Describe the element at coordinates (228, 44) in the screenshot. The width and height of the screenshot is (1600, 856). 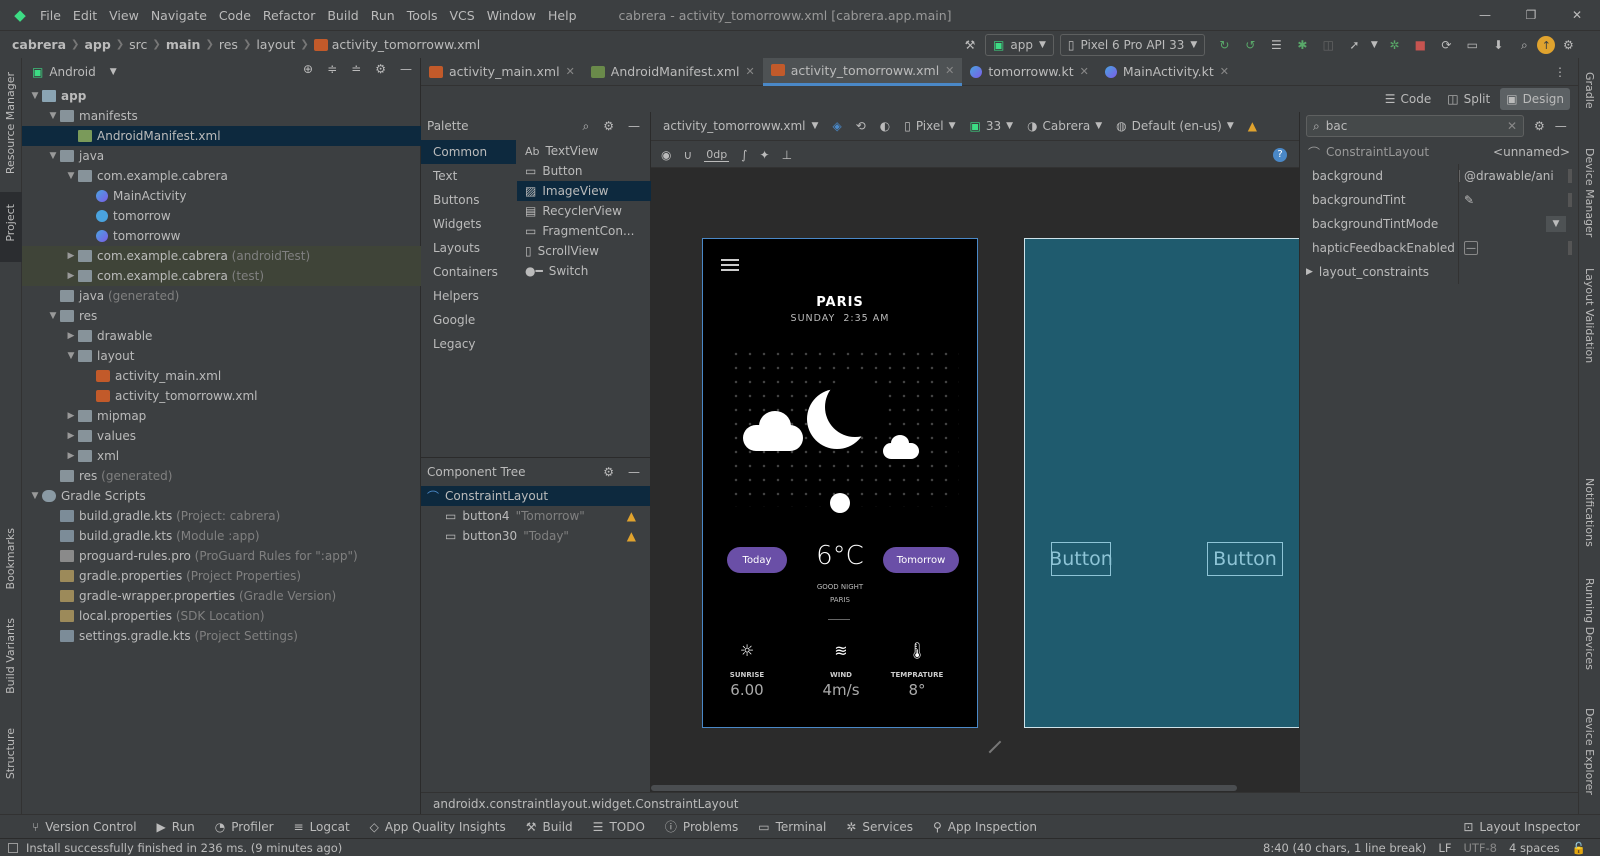
I see `breadcrumb-item: res` at that location.